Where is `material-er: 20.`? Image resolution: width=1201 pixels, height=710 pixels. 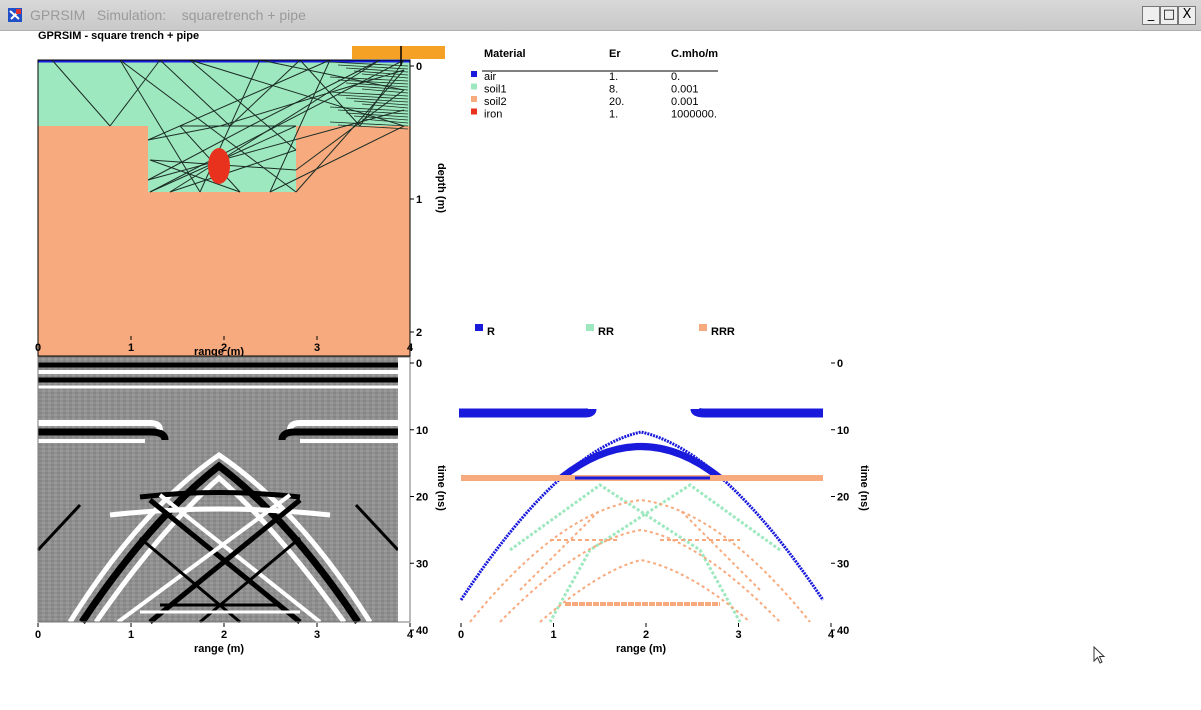 material-er: 20. is located at coordinates (616, 102).